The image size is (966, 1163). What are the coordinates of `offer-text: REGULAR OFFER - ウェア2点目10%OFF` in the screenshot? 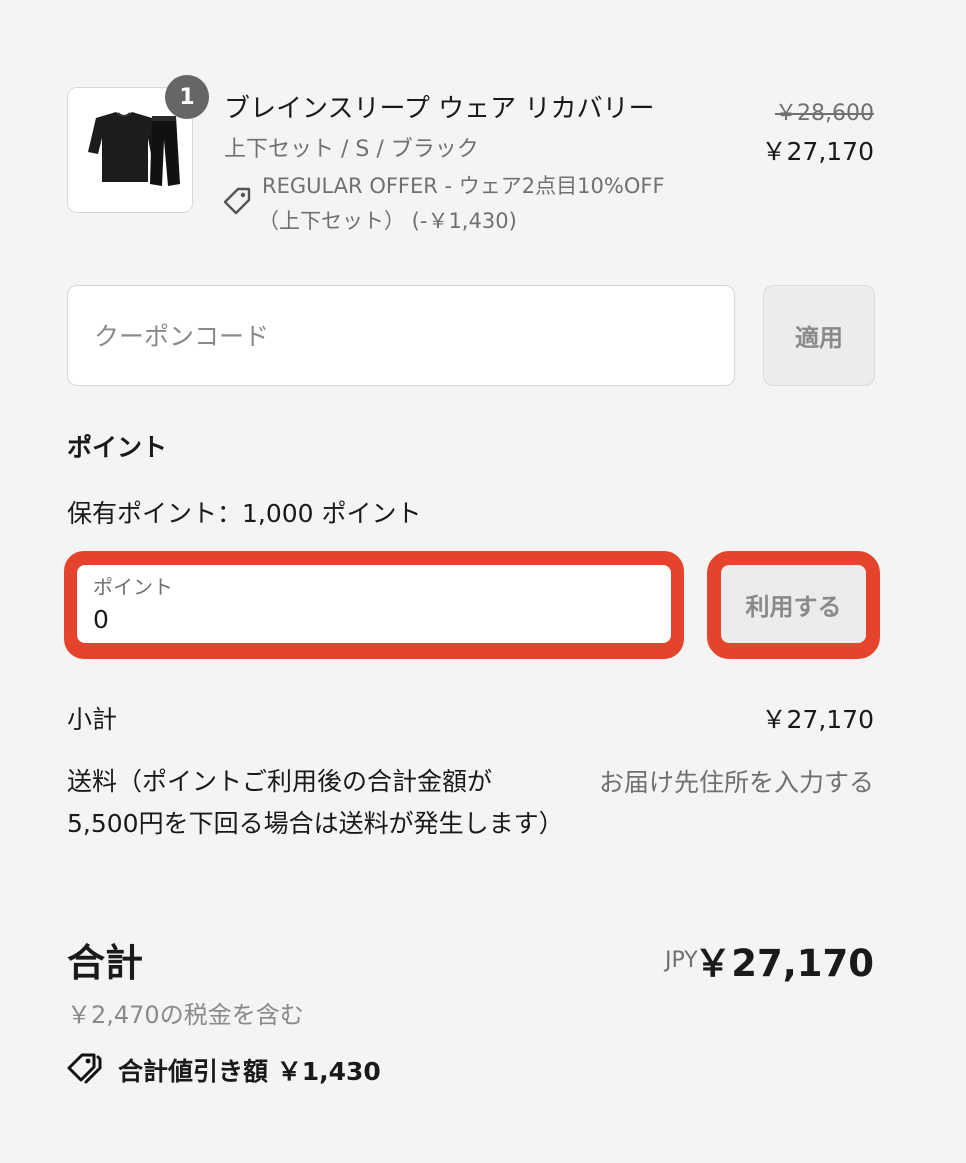 It's located at (463, 186).